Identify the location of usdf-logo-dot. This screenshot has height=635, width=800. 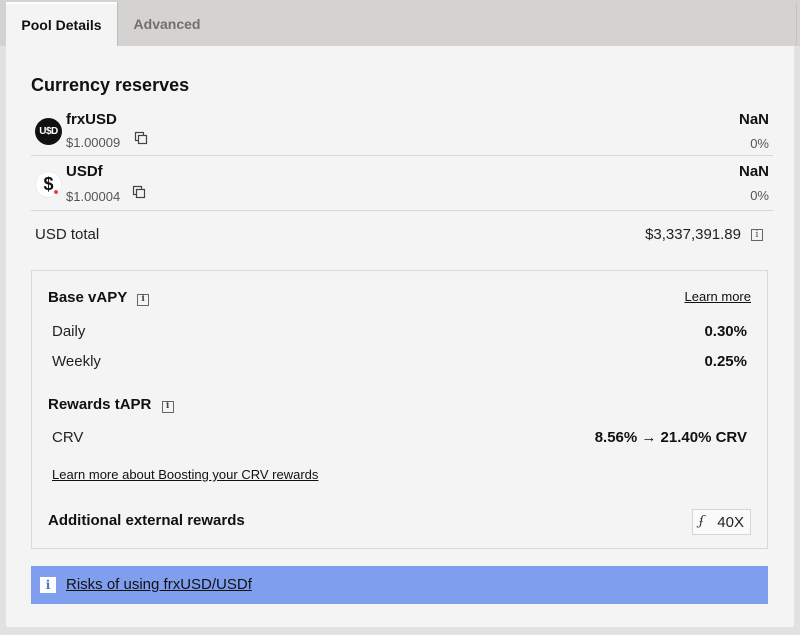
(56, 192).